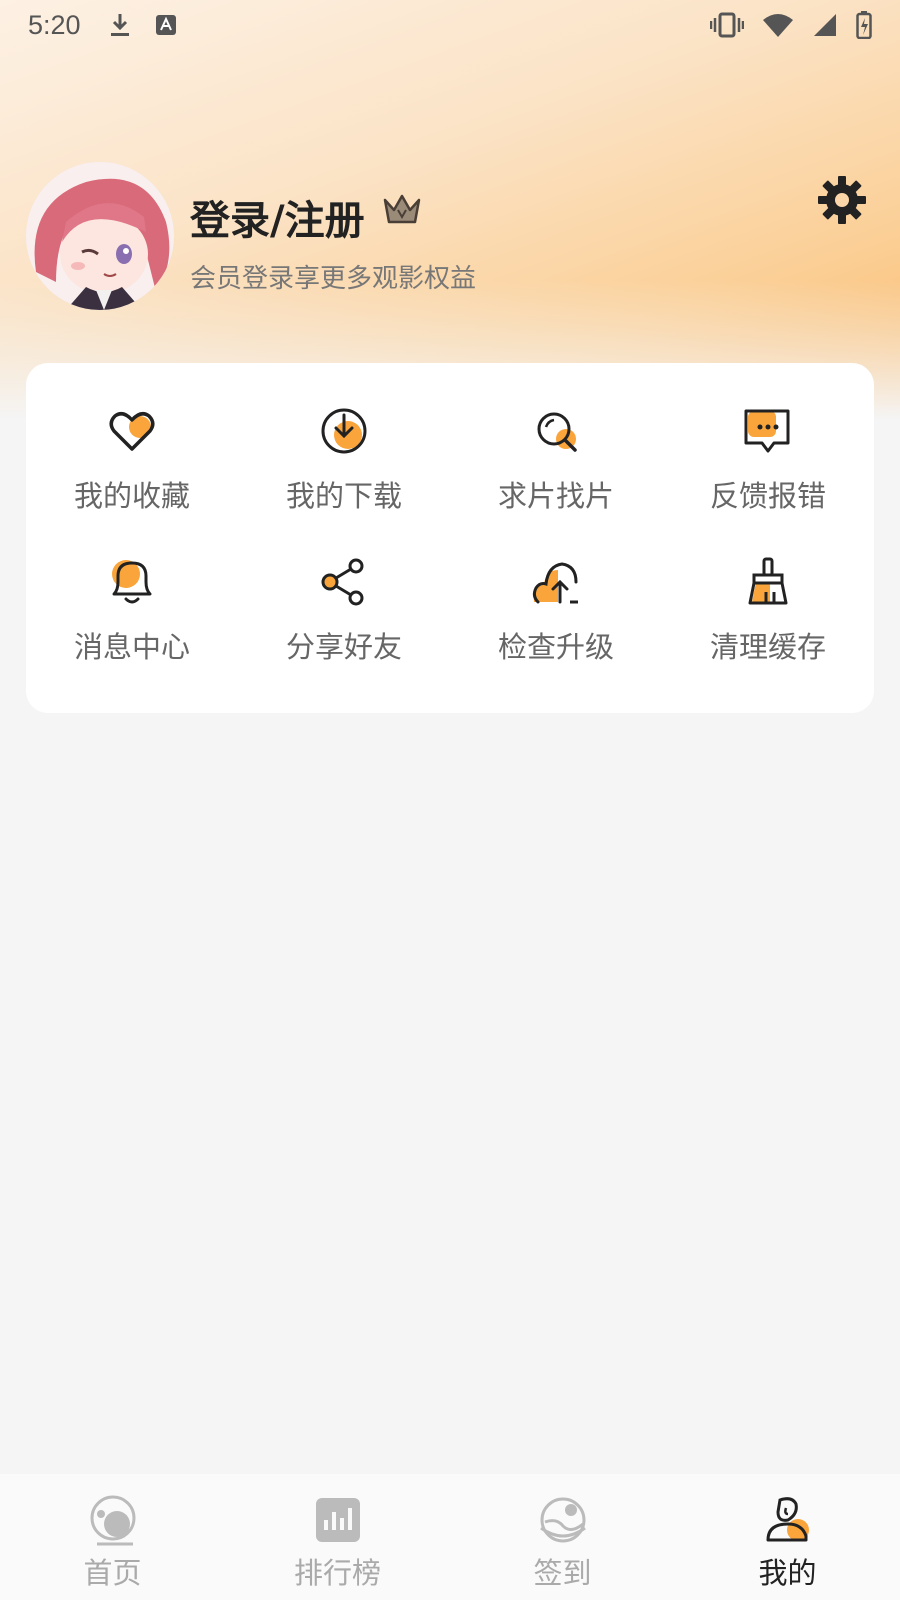 This screenshot has width=900, height=1600. I want to click on bottom-nav: 首页 排行榜 签到 我的, so click(450, 1537).